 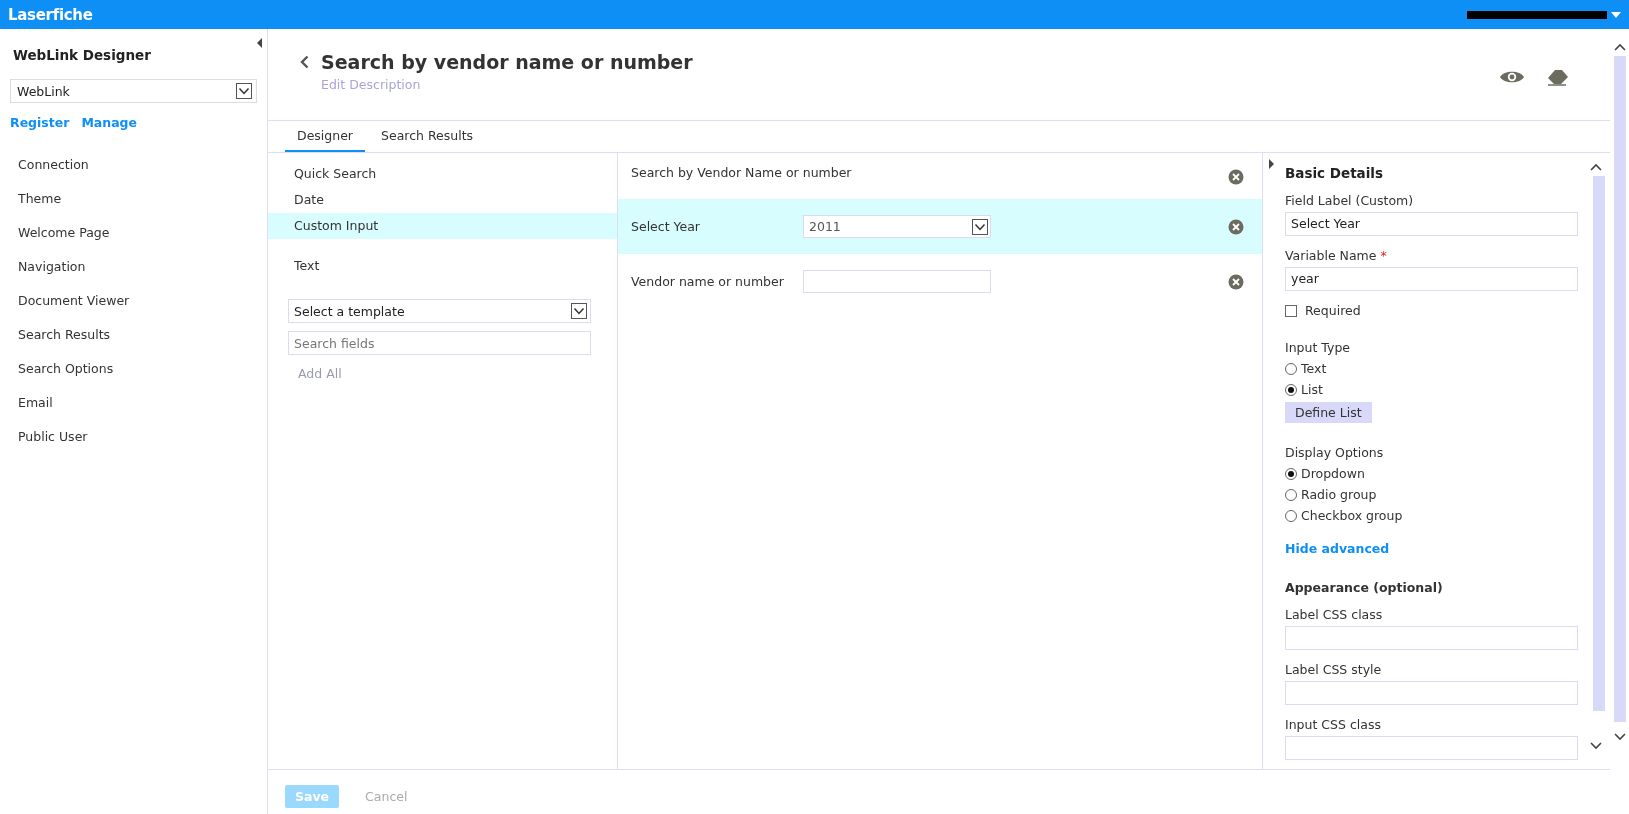 I want to click on radio-option: List, so click(x=1304, y=389).